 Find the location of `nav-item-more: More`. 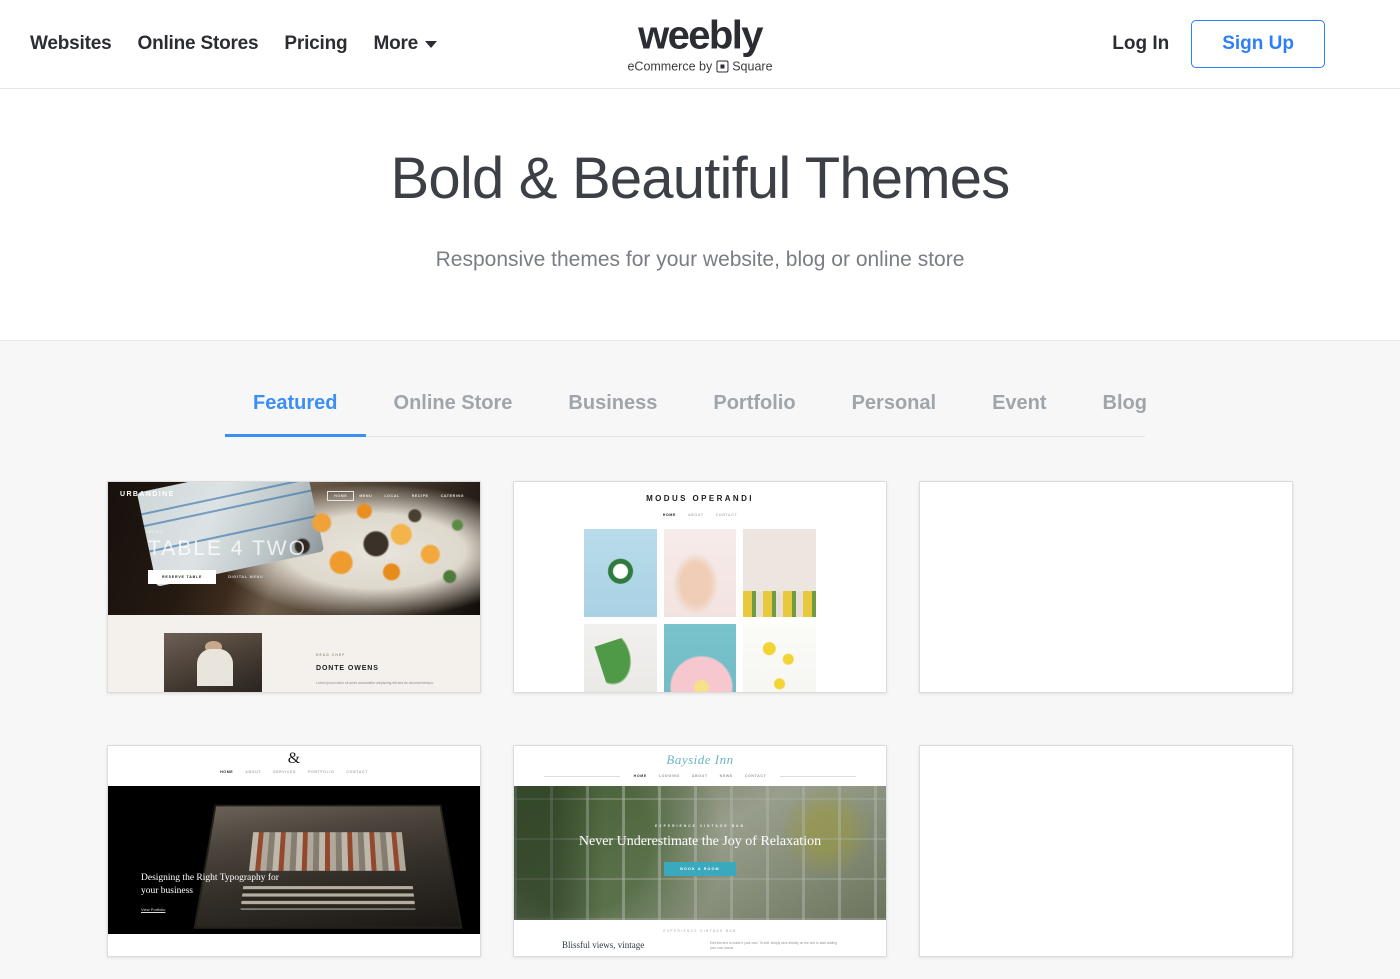

nav-item-more: More is located at coordinates (405, 44).